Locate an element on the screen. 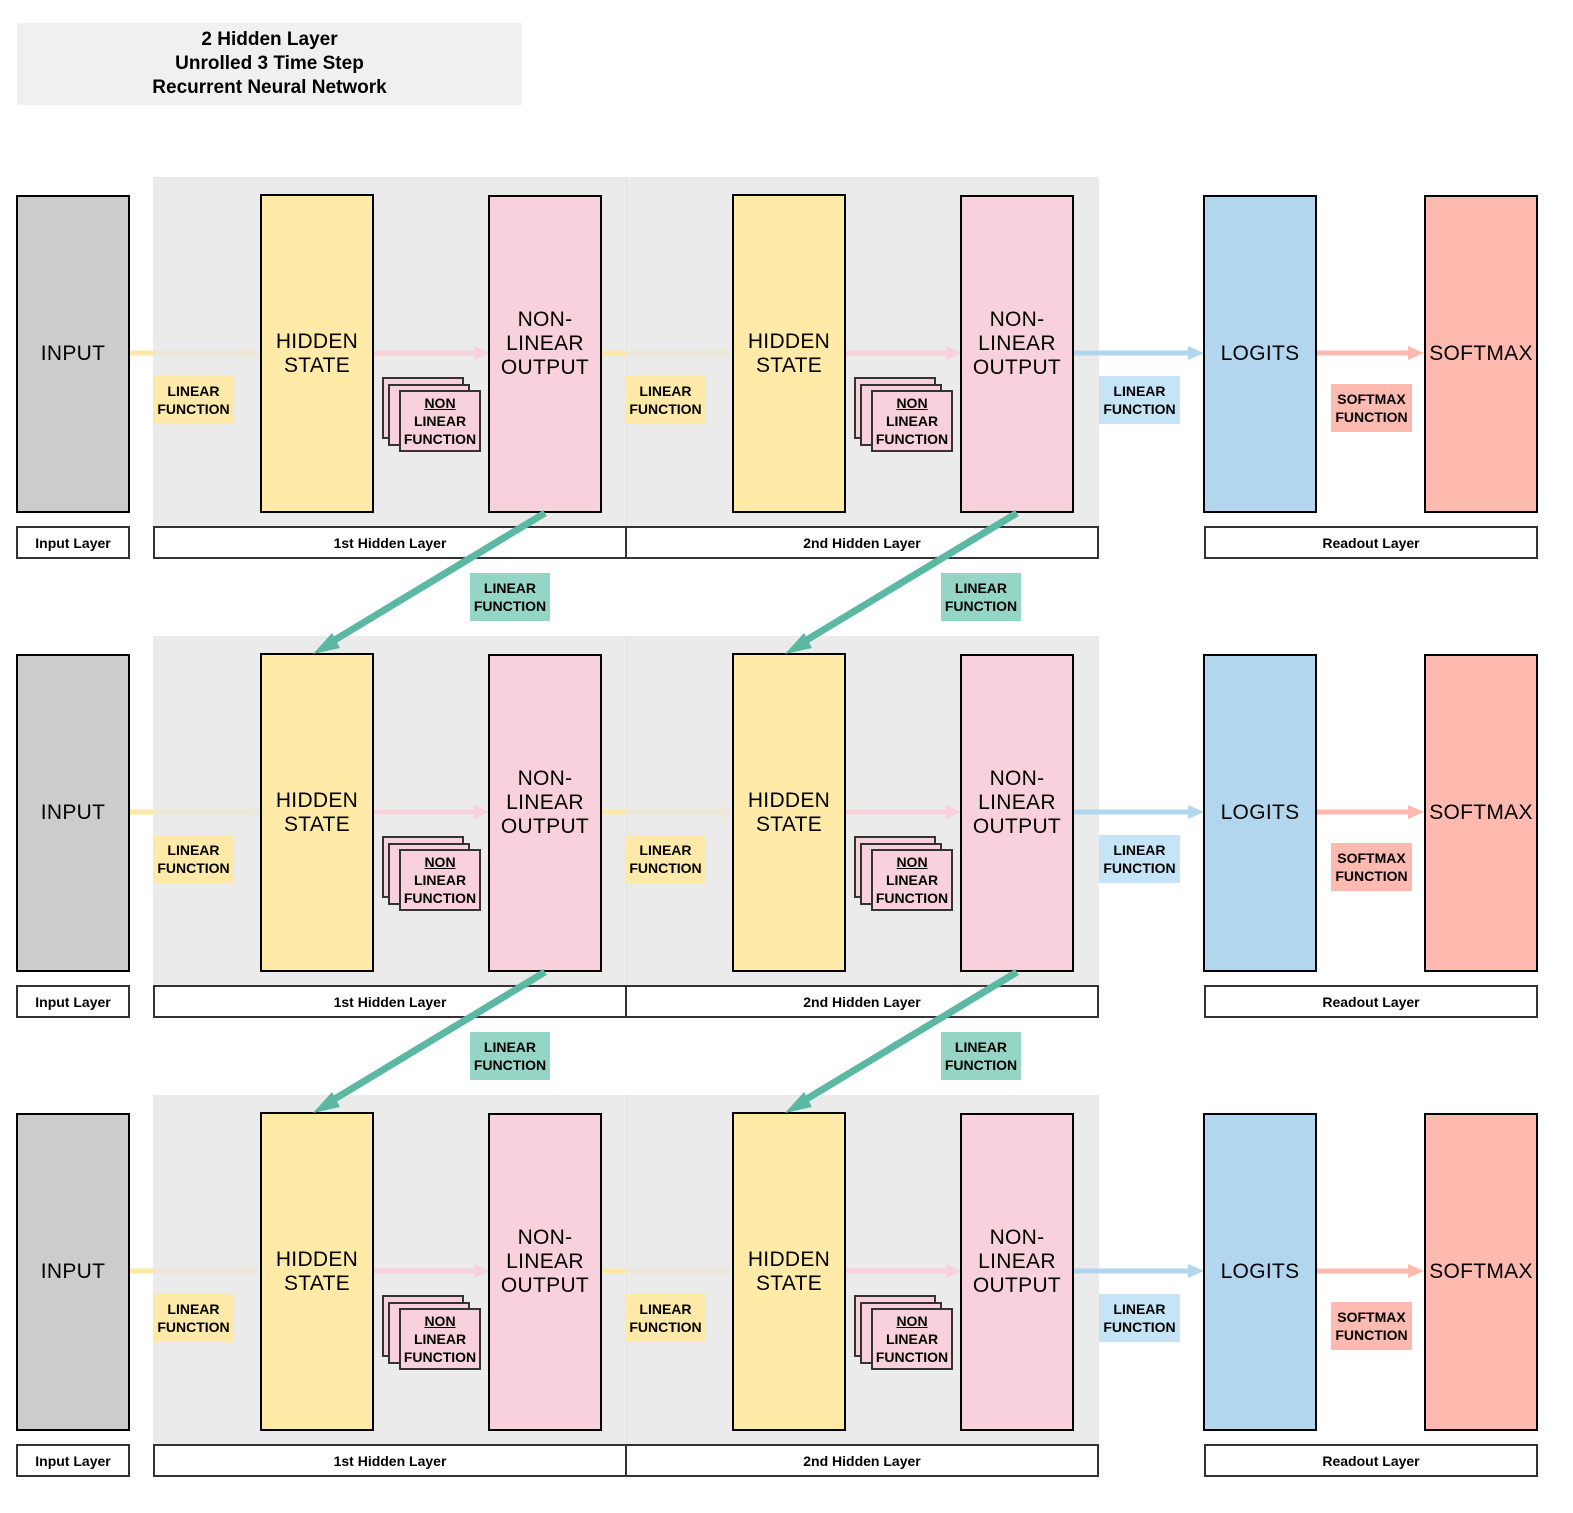  caption-input-layer: Input Layer is located at coordinates (73, 1460).